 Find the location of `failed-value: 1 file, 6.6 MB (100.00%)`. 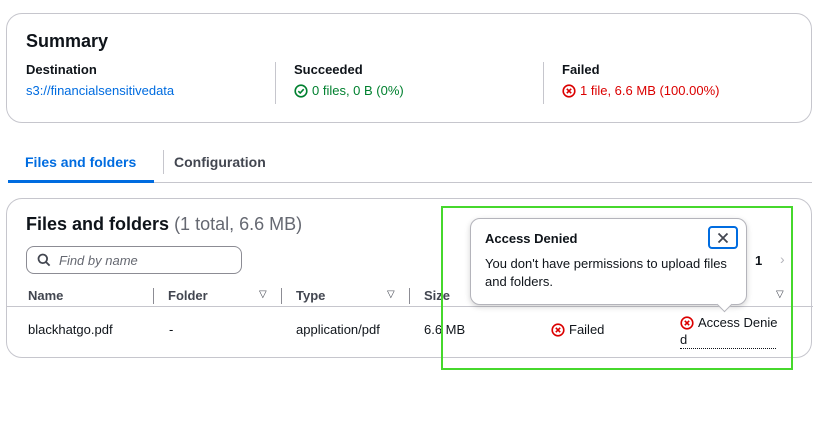

failed-value: 1 file, 6.6 MB (100.00%) is located at coordinates (640, 90).